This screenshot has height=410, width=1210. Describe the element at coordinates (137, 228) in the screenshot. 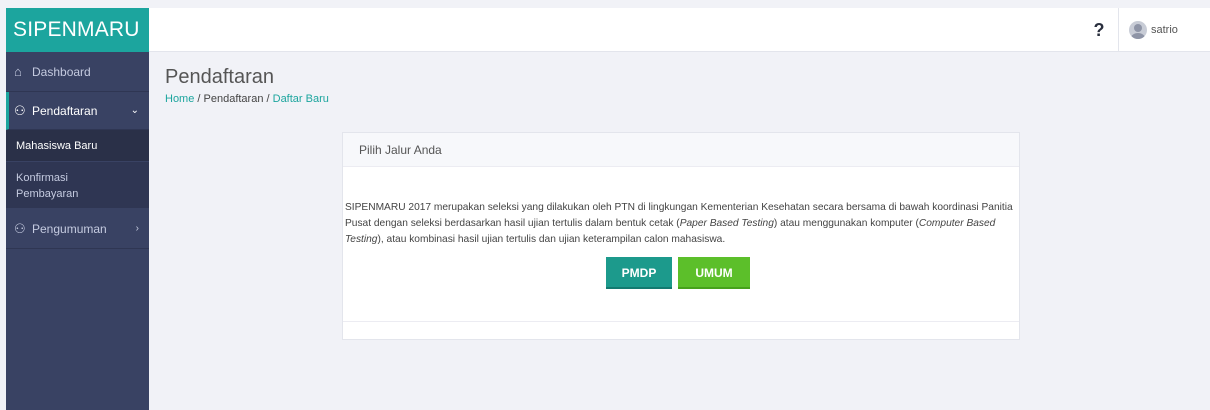

I see `chevron-right-icon: ›` at that location.